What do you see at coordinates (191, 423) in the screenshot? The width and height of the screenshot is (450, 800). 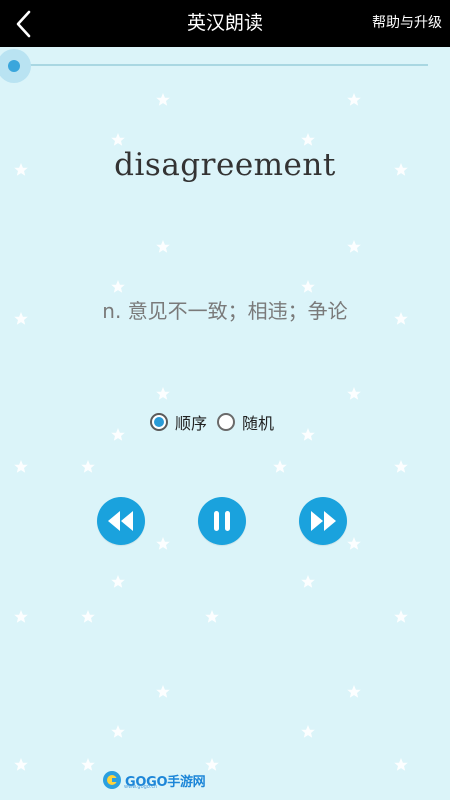 I see `mode-sequential-label: 顺序` at bounding box center [191, 423].